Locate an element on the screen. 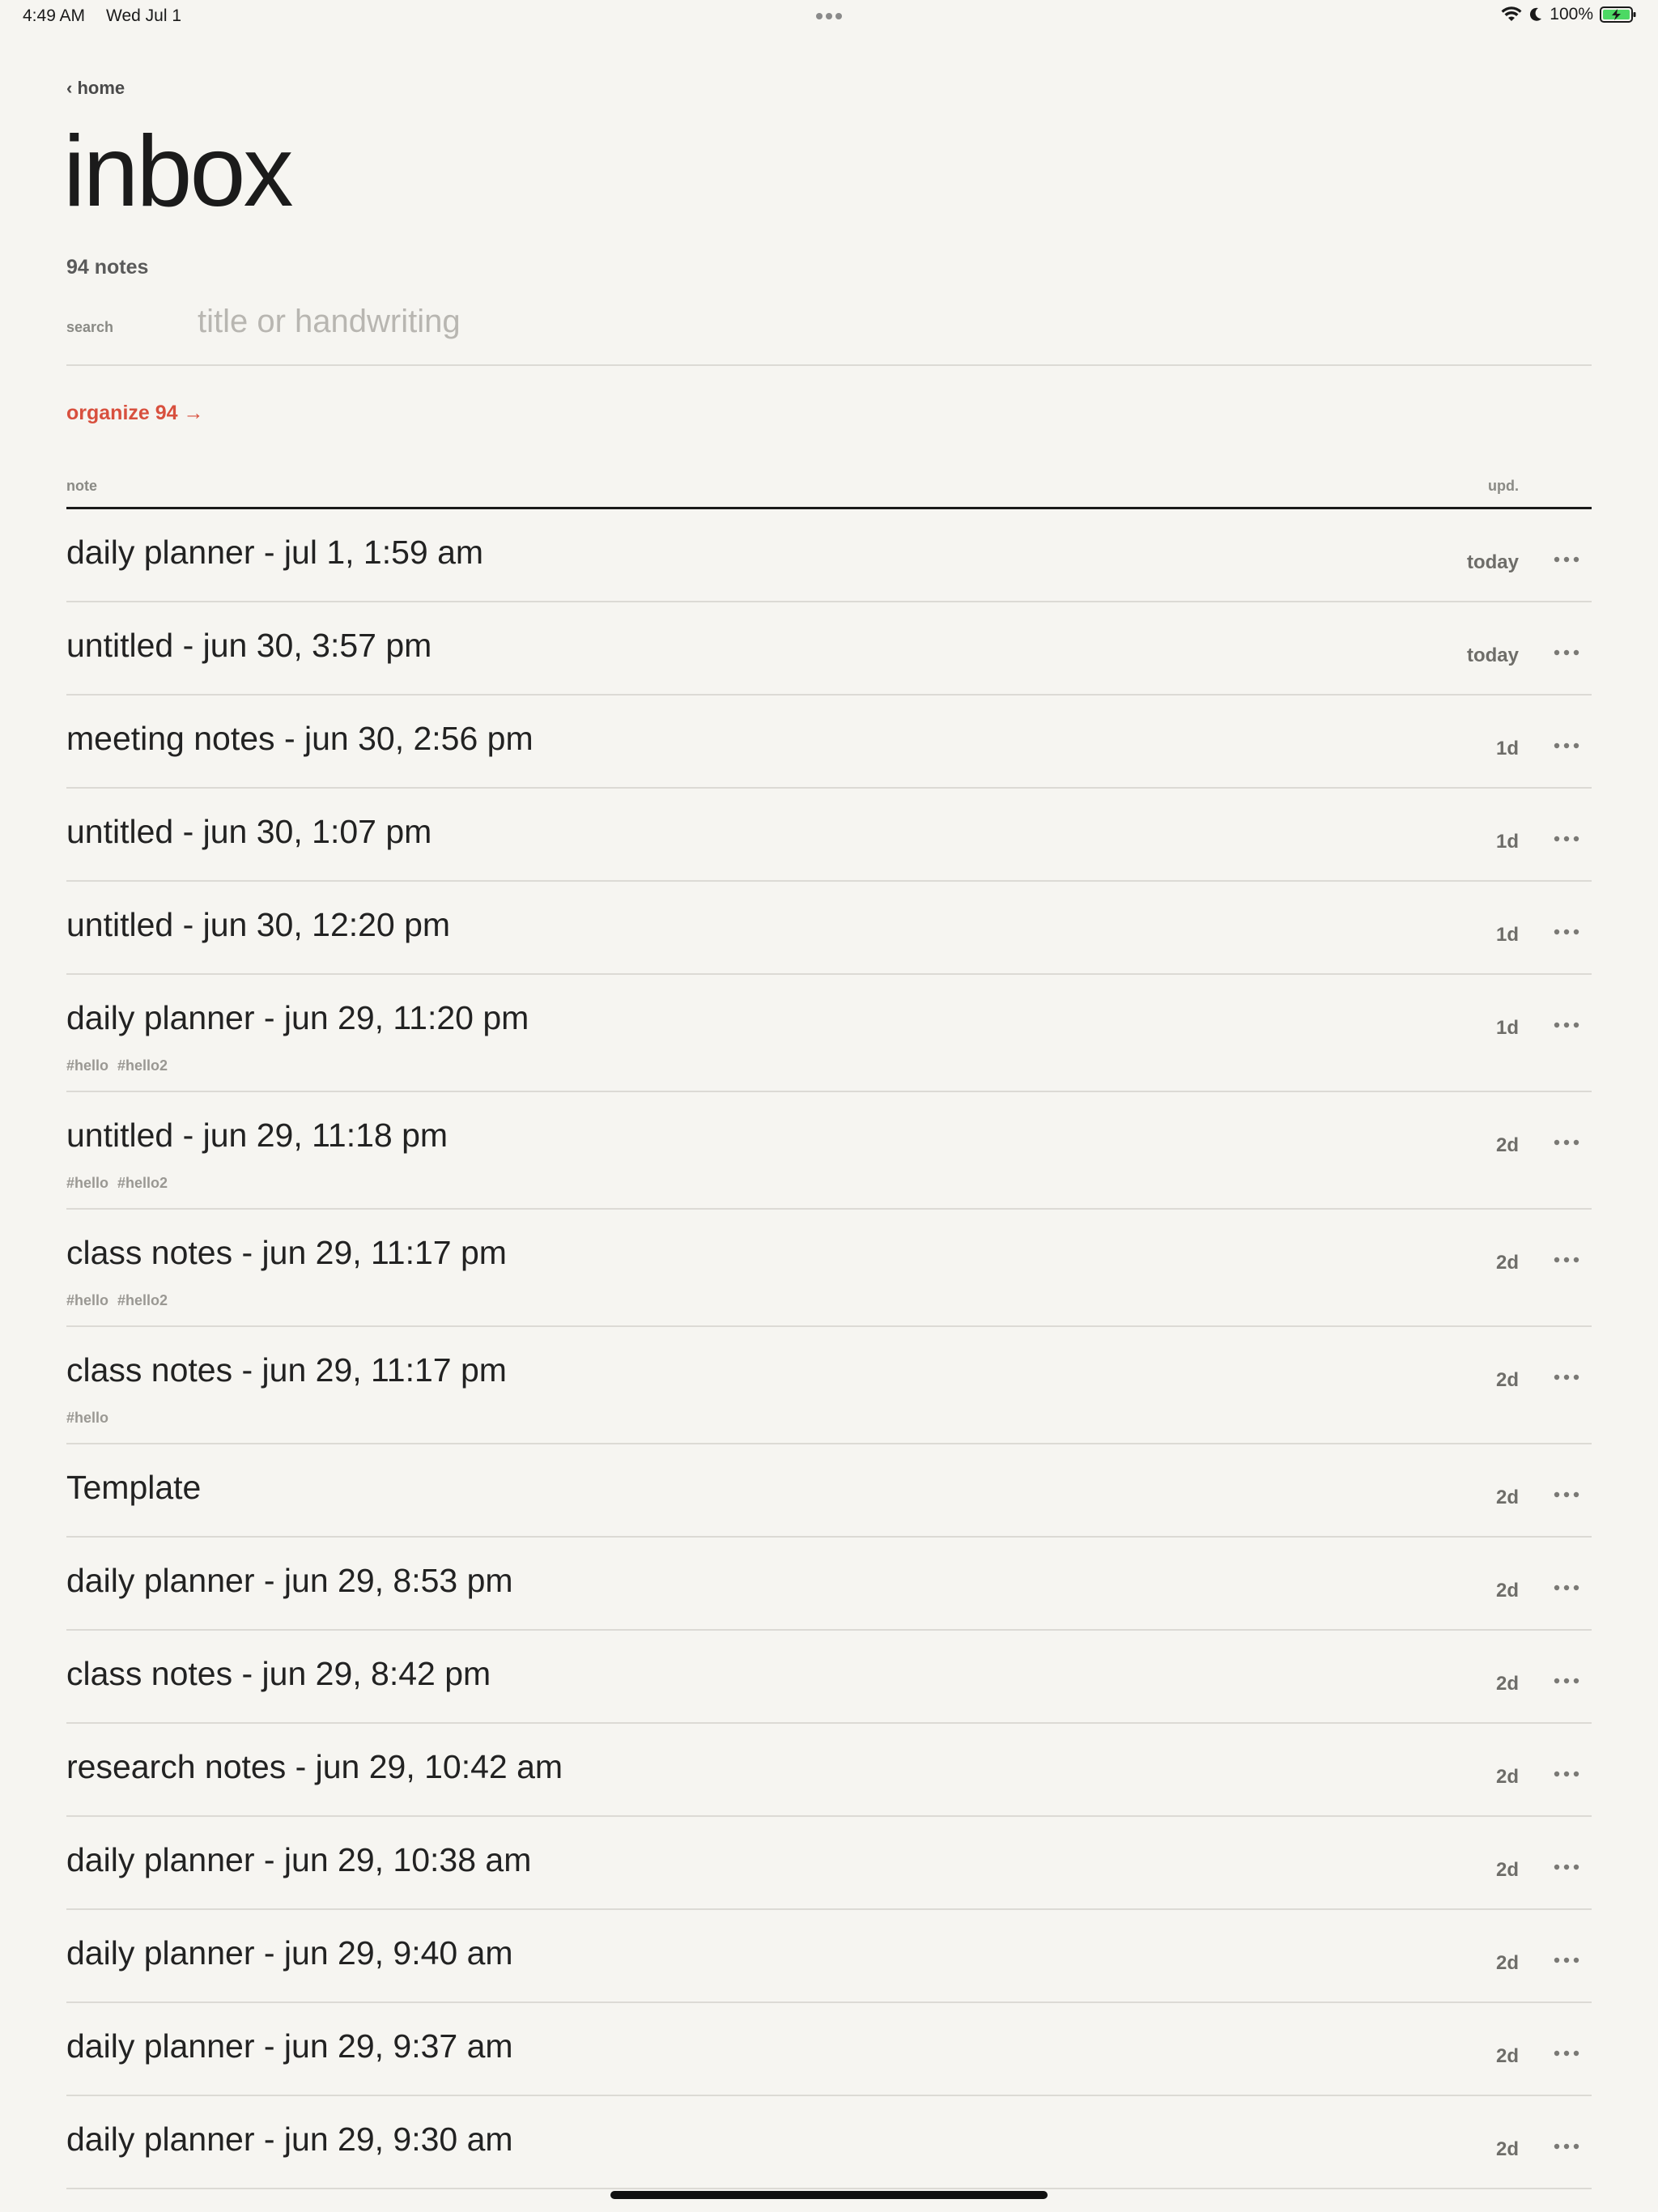 The image size is (1658, 2212). multitasking-dots-icon is located at coordinates (829, 16).